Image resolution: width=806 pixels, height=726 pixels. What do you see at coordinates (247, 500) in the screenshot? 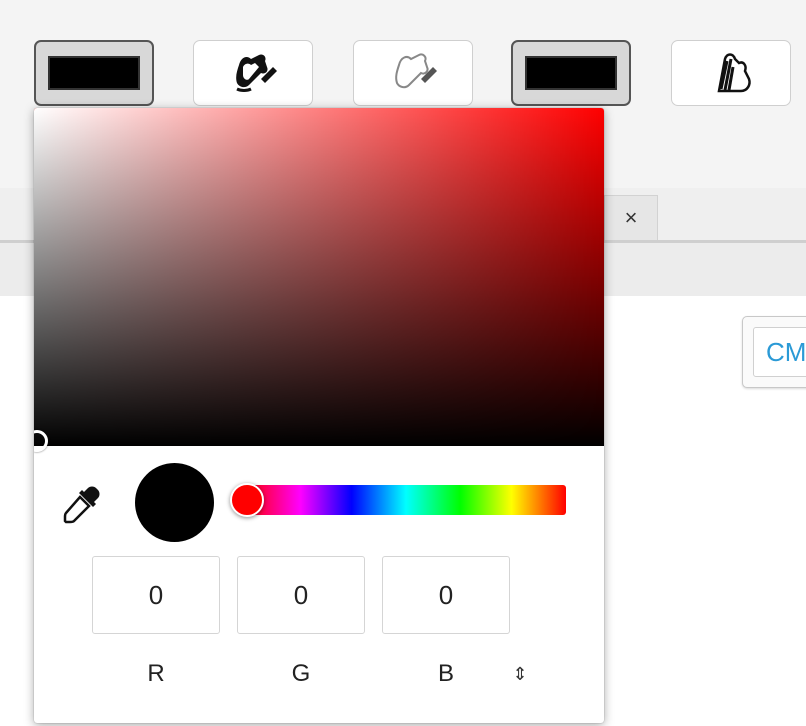
I see `hue-slider-handle` at bounding box center [247, 500].